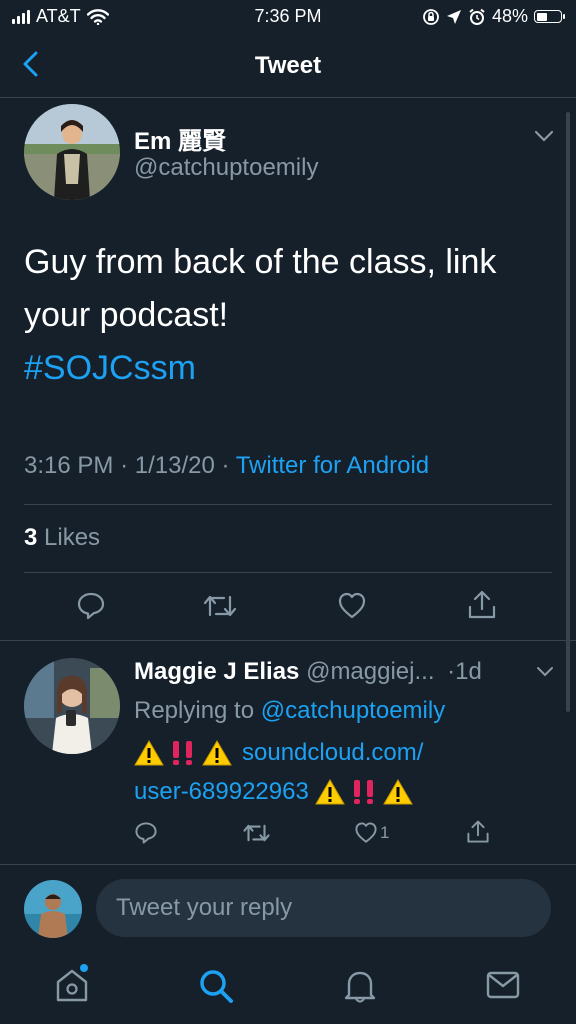 Image resolution: width=576 pixels, height=1024 pixels. What do you see at coordinates (31, 537) in the screenshot?
I see `likes-count: 3` at bounding box center [31, 537].